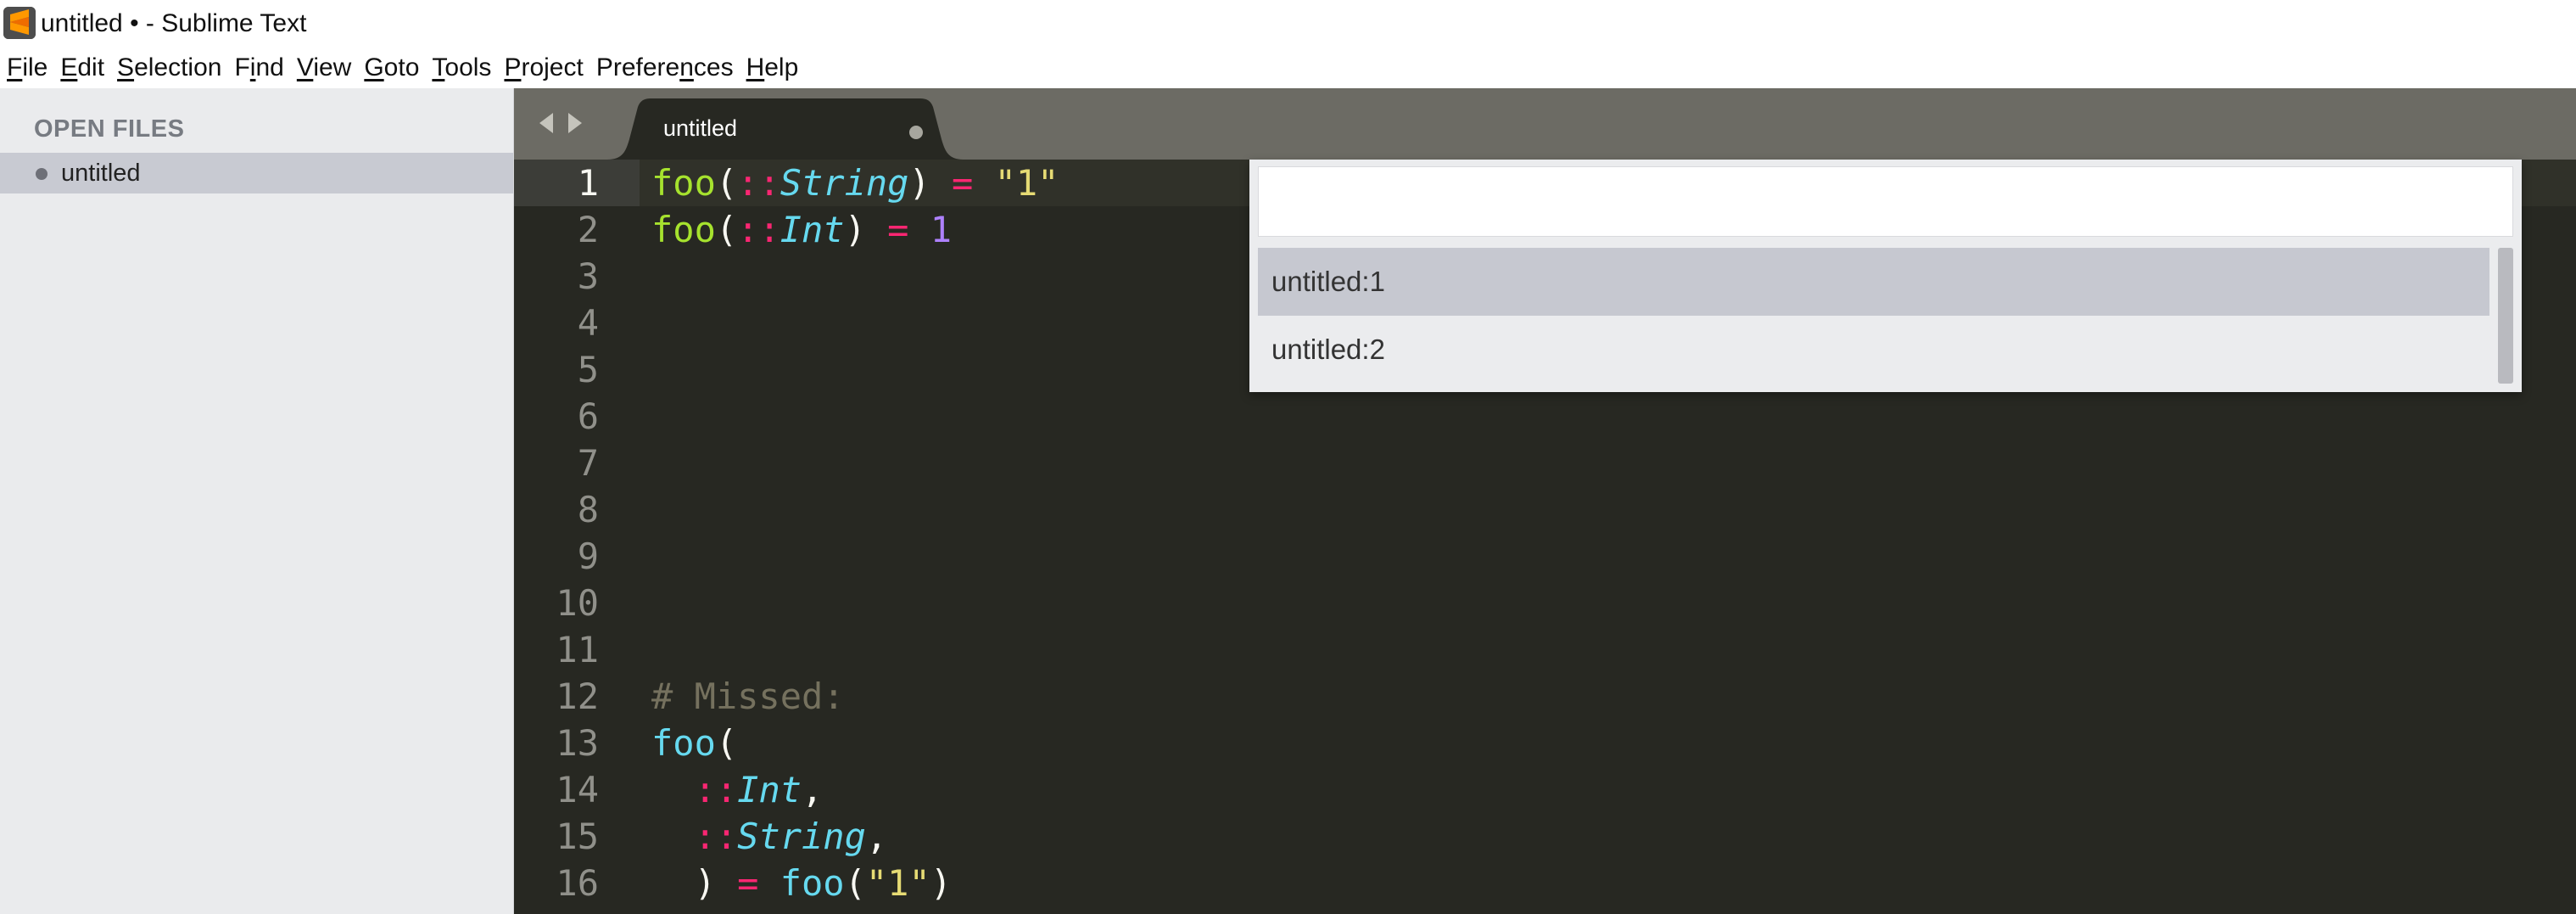  Describe the element at coordinates (330, 68) in the screenshot. I see `menu-view: View` at that location.